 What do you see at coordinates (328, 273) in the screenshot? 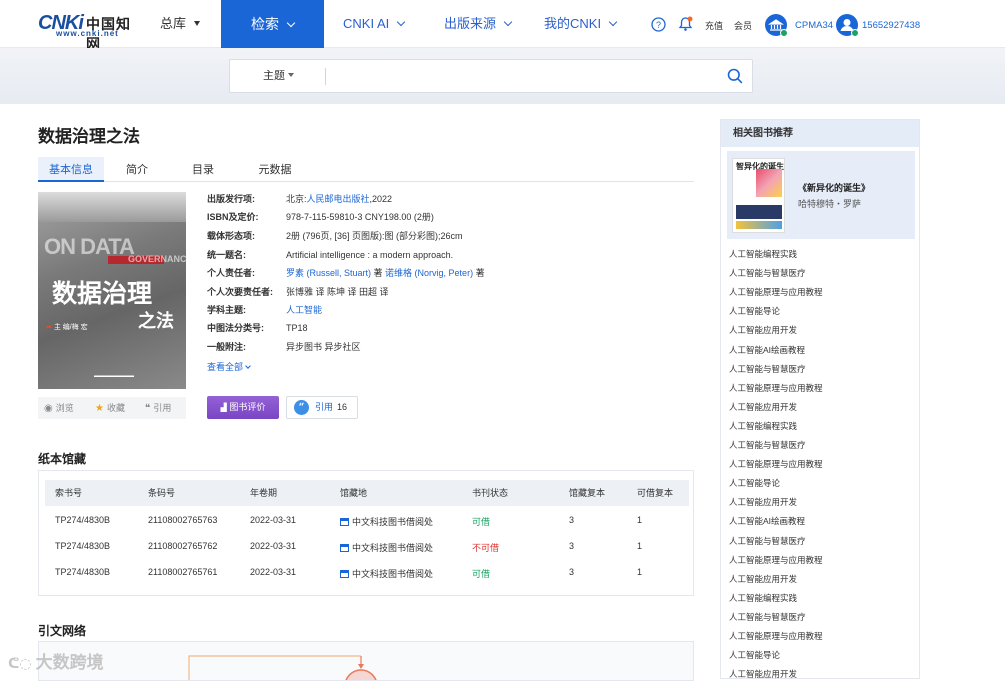
I see `field-link: 罗素 (Russell, Stuart)` at bounding box center [328, 273].